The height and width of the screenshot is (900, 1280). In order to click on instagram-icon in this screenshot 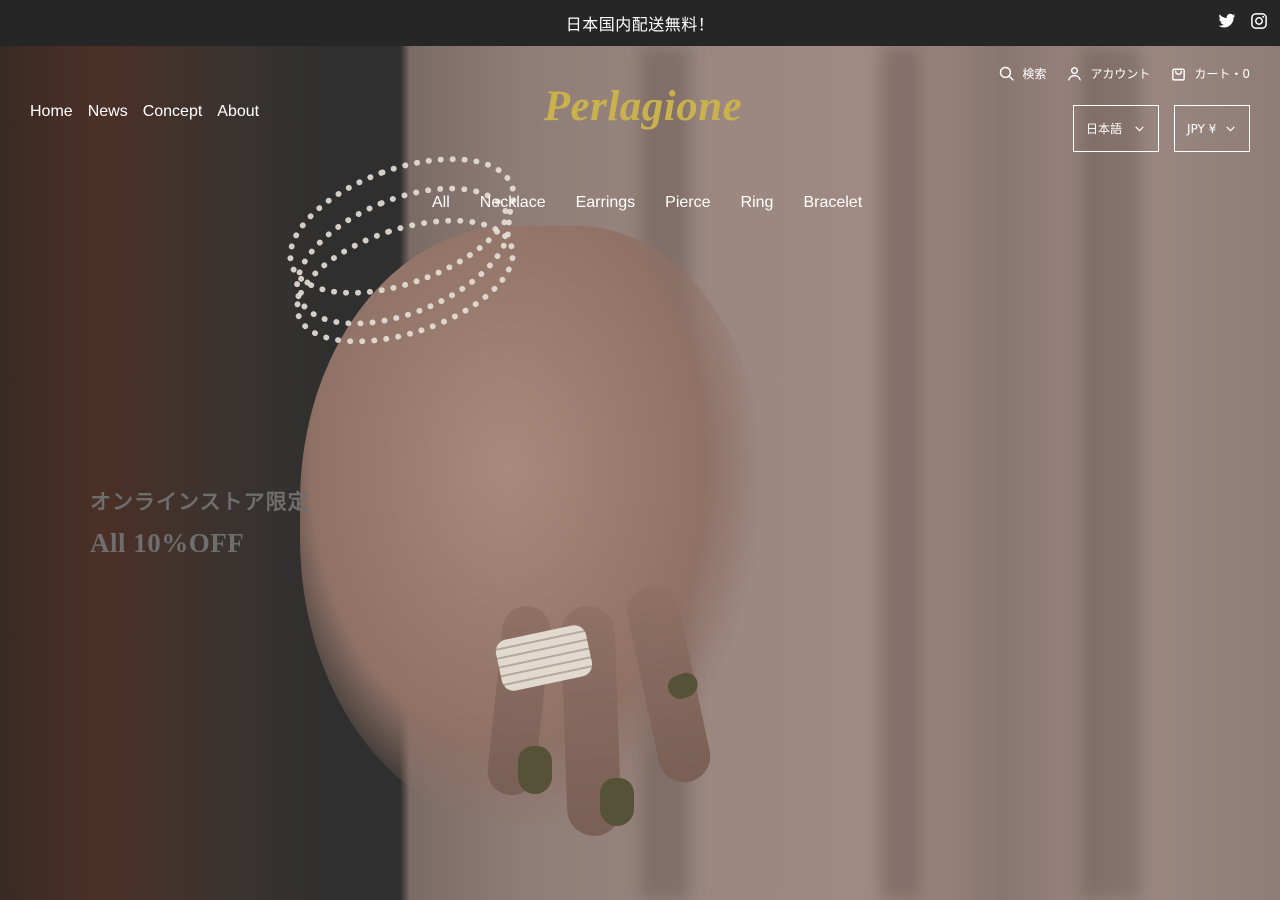, I will do `click(1259, 21)`.